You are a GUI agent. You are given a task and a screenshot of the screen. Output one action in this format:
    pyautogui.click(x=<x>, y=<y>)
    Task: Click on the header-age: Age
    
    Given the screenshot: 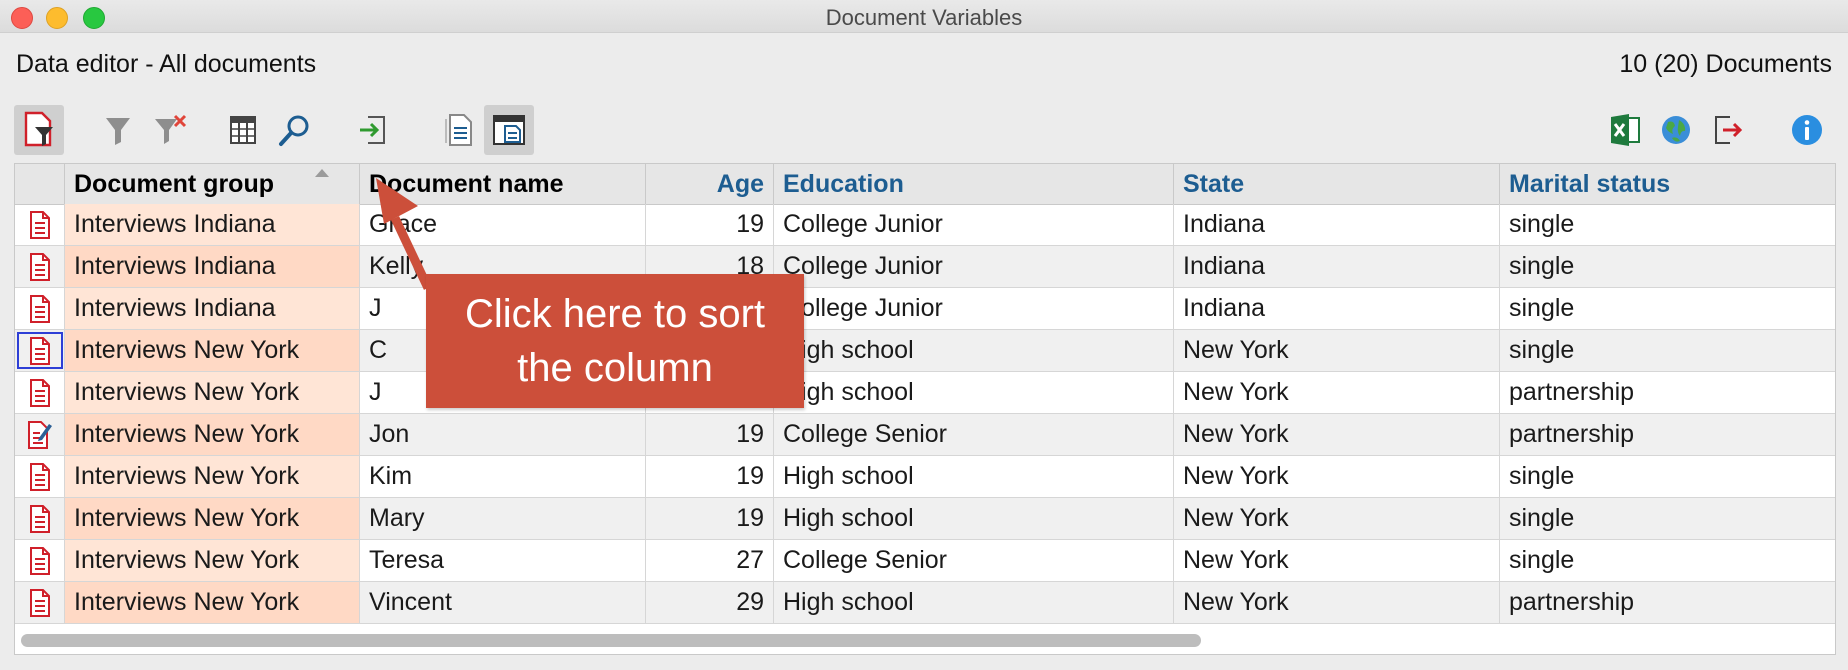 What is the action you would take?
    pyautogui.click(x=710, y=184)
    